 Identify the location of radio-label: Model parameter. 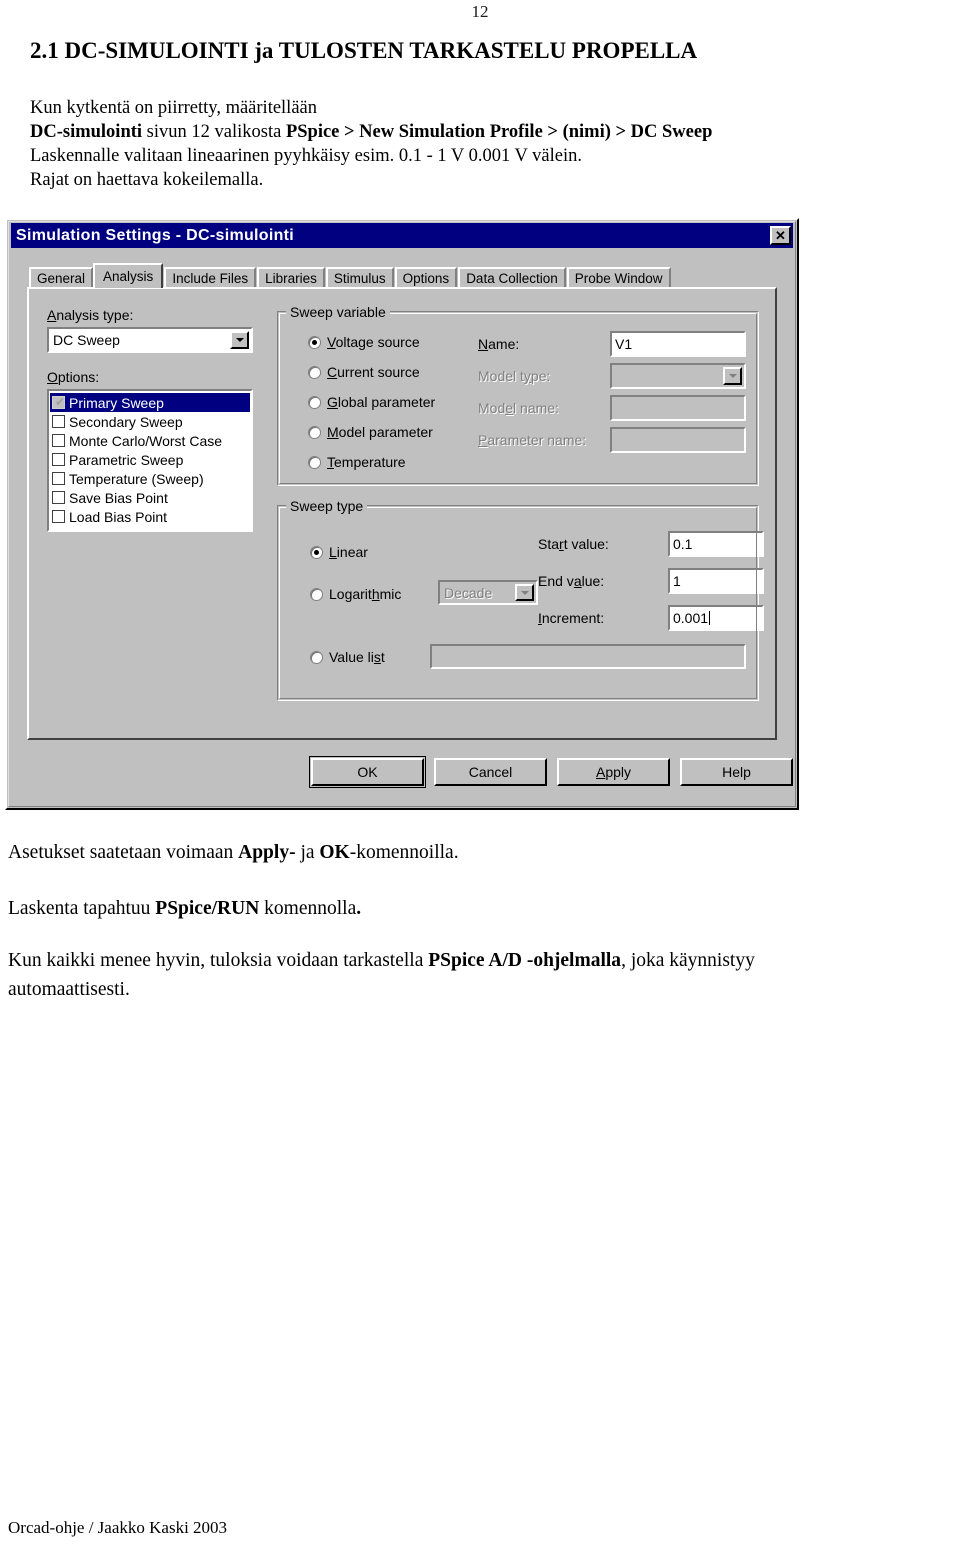
(380, 432).